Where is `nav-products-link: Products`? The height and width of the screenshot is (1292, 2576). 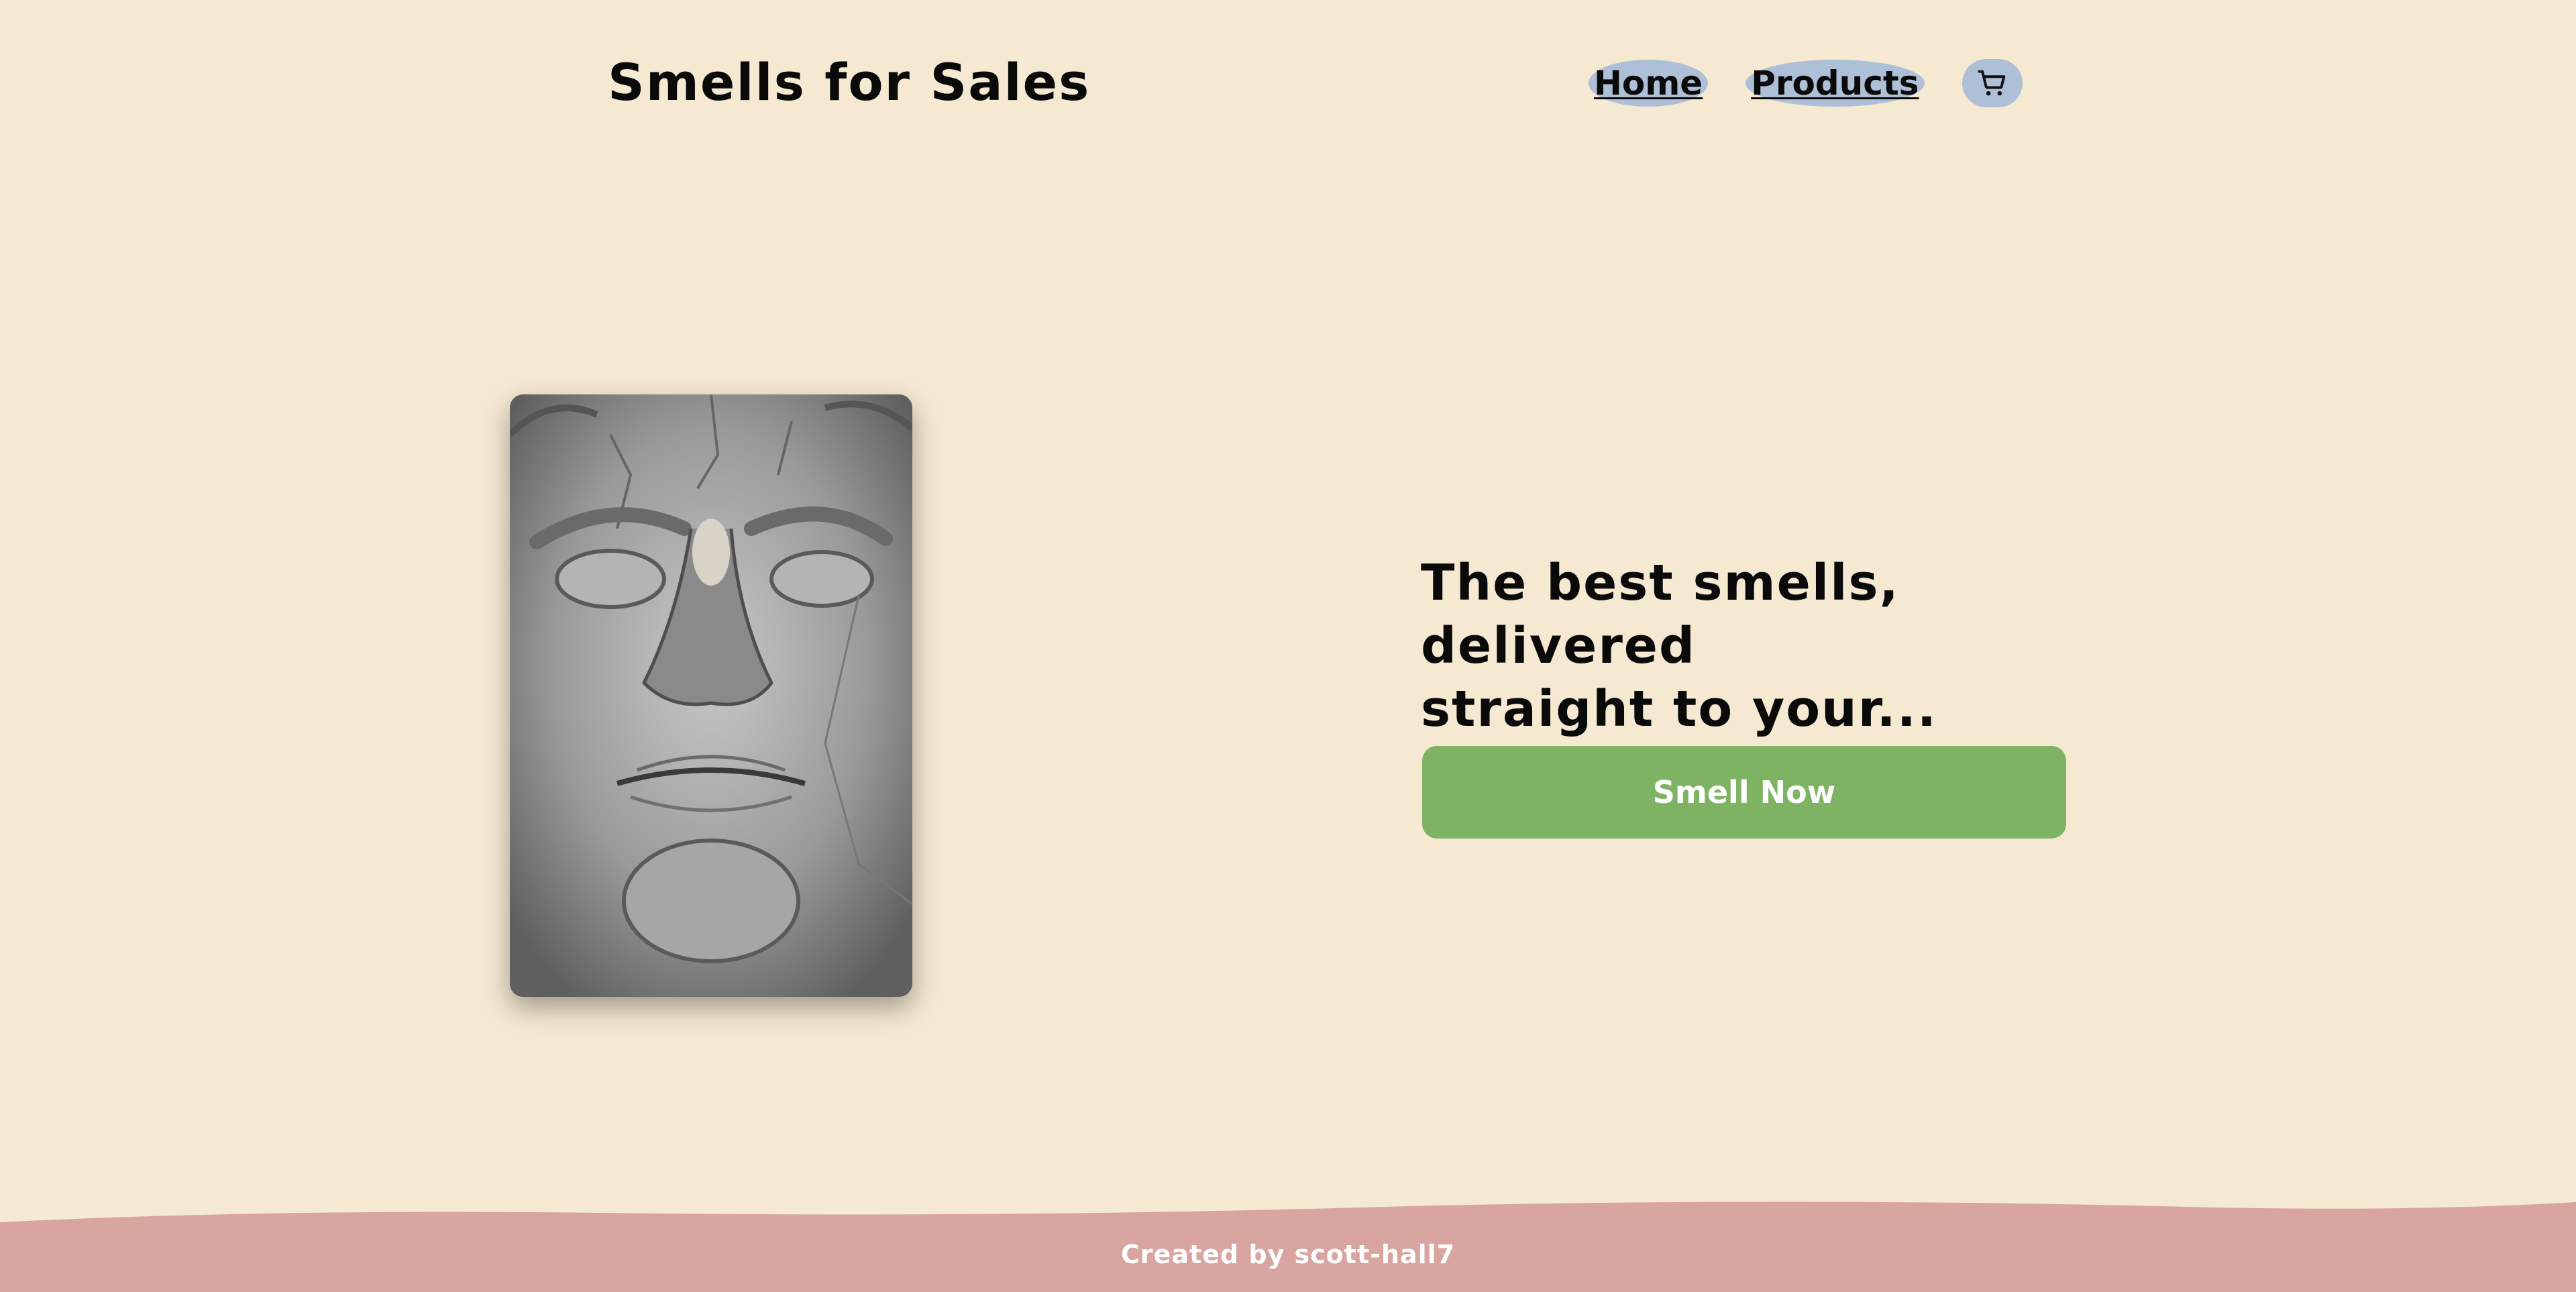 nav-products-link: Products is located at coordinates (1835, 83).